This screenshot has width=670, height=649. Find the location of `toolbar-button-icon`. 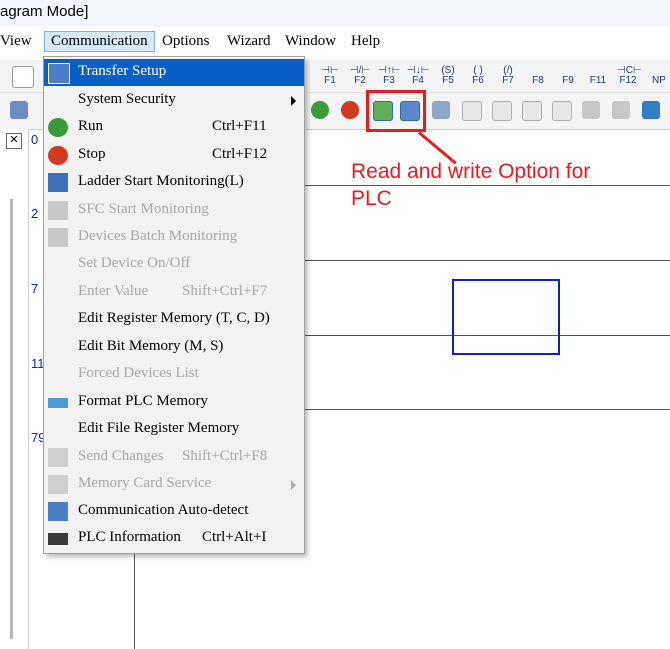

toolbar-button-icon is located at coordinates (23, 77).